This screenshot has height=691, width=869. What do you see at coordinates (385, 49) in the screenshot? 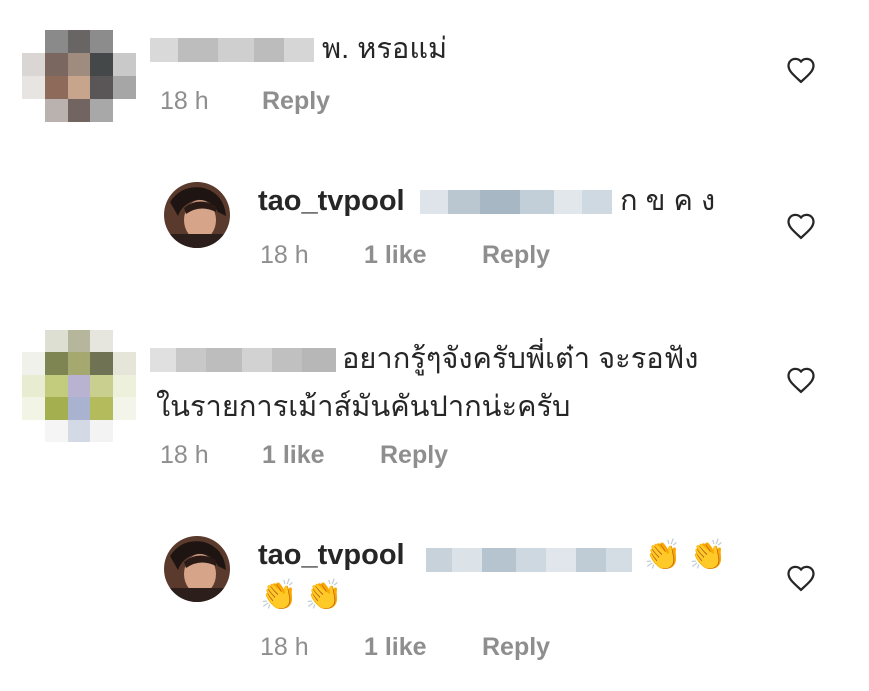
I see `comment-text: พ. หรอแม่` at bounding box center [385, 49].